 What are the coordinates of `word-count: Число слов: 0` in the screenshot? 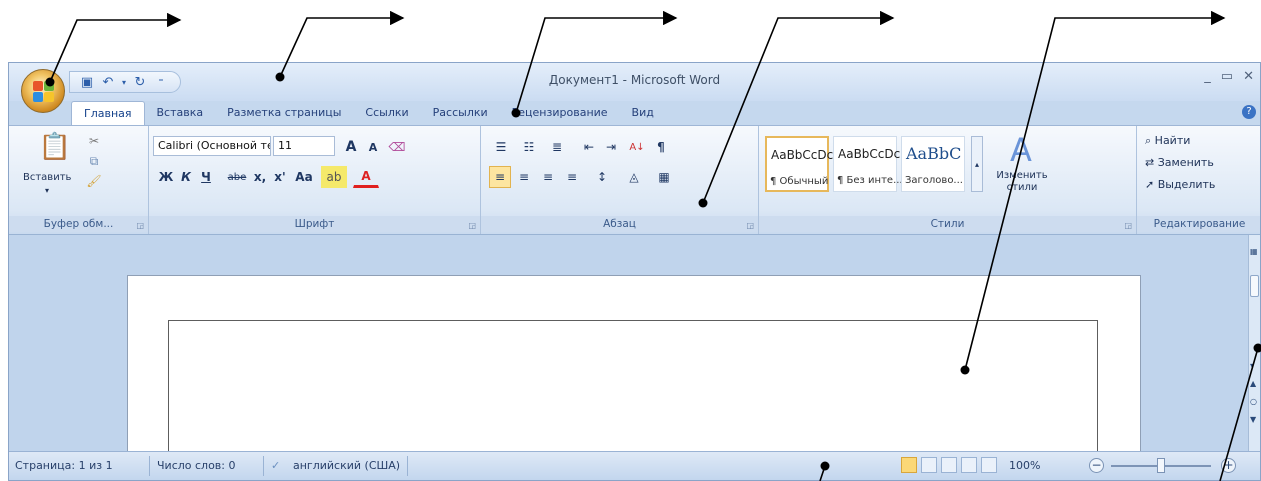 It's located at (196, 465).